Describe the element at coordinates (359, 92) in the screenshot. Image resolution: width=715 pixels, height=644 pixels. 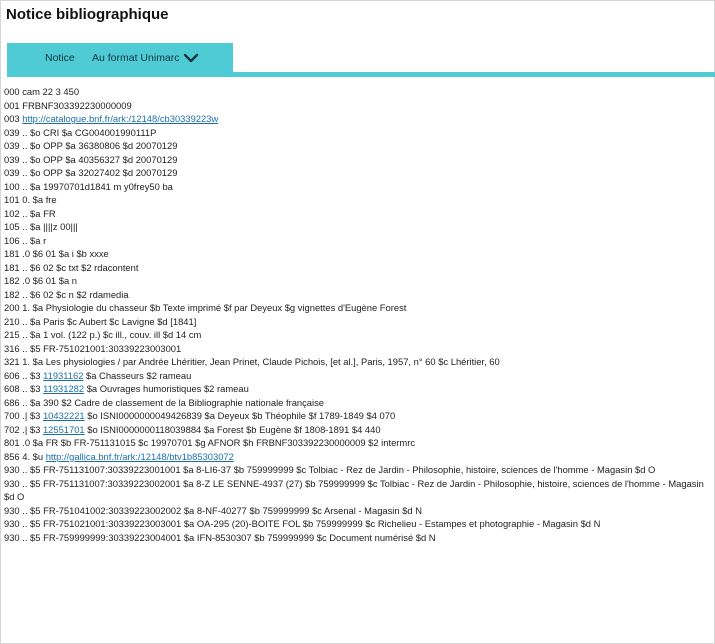
I see `record-line: 000 cam 22 3 450` at that location.